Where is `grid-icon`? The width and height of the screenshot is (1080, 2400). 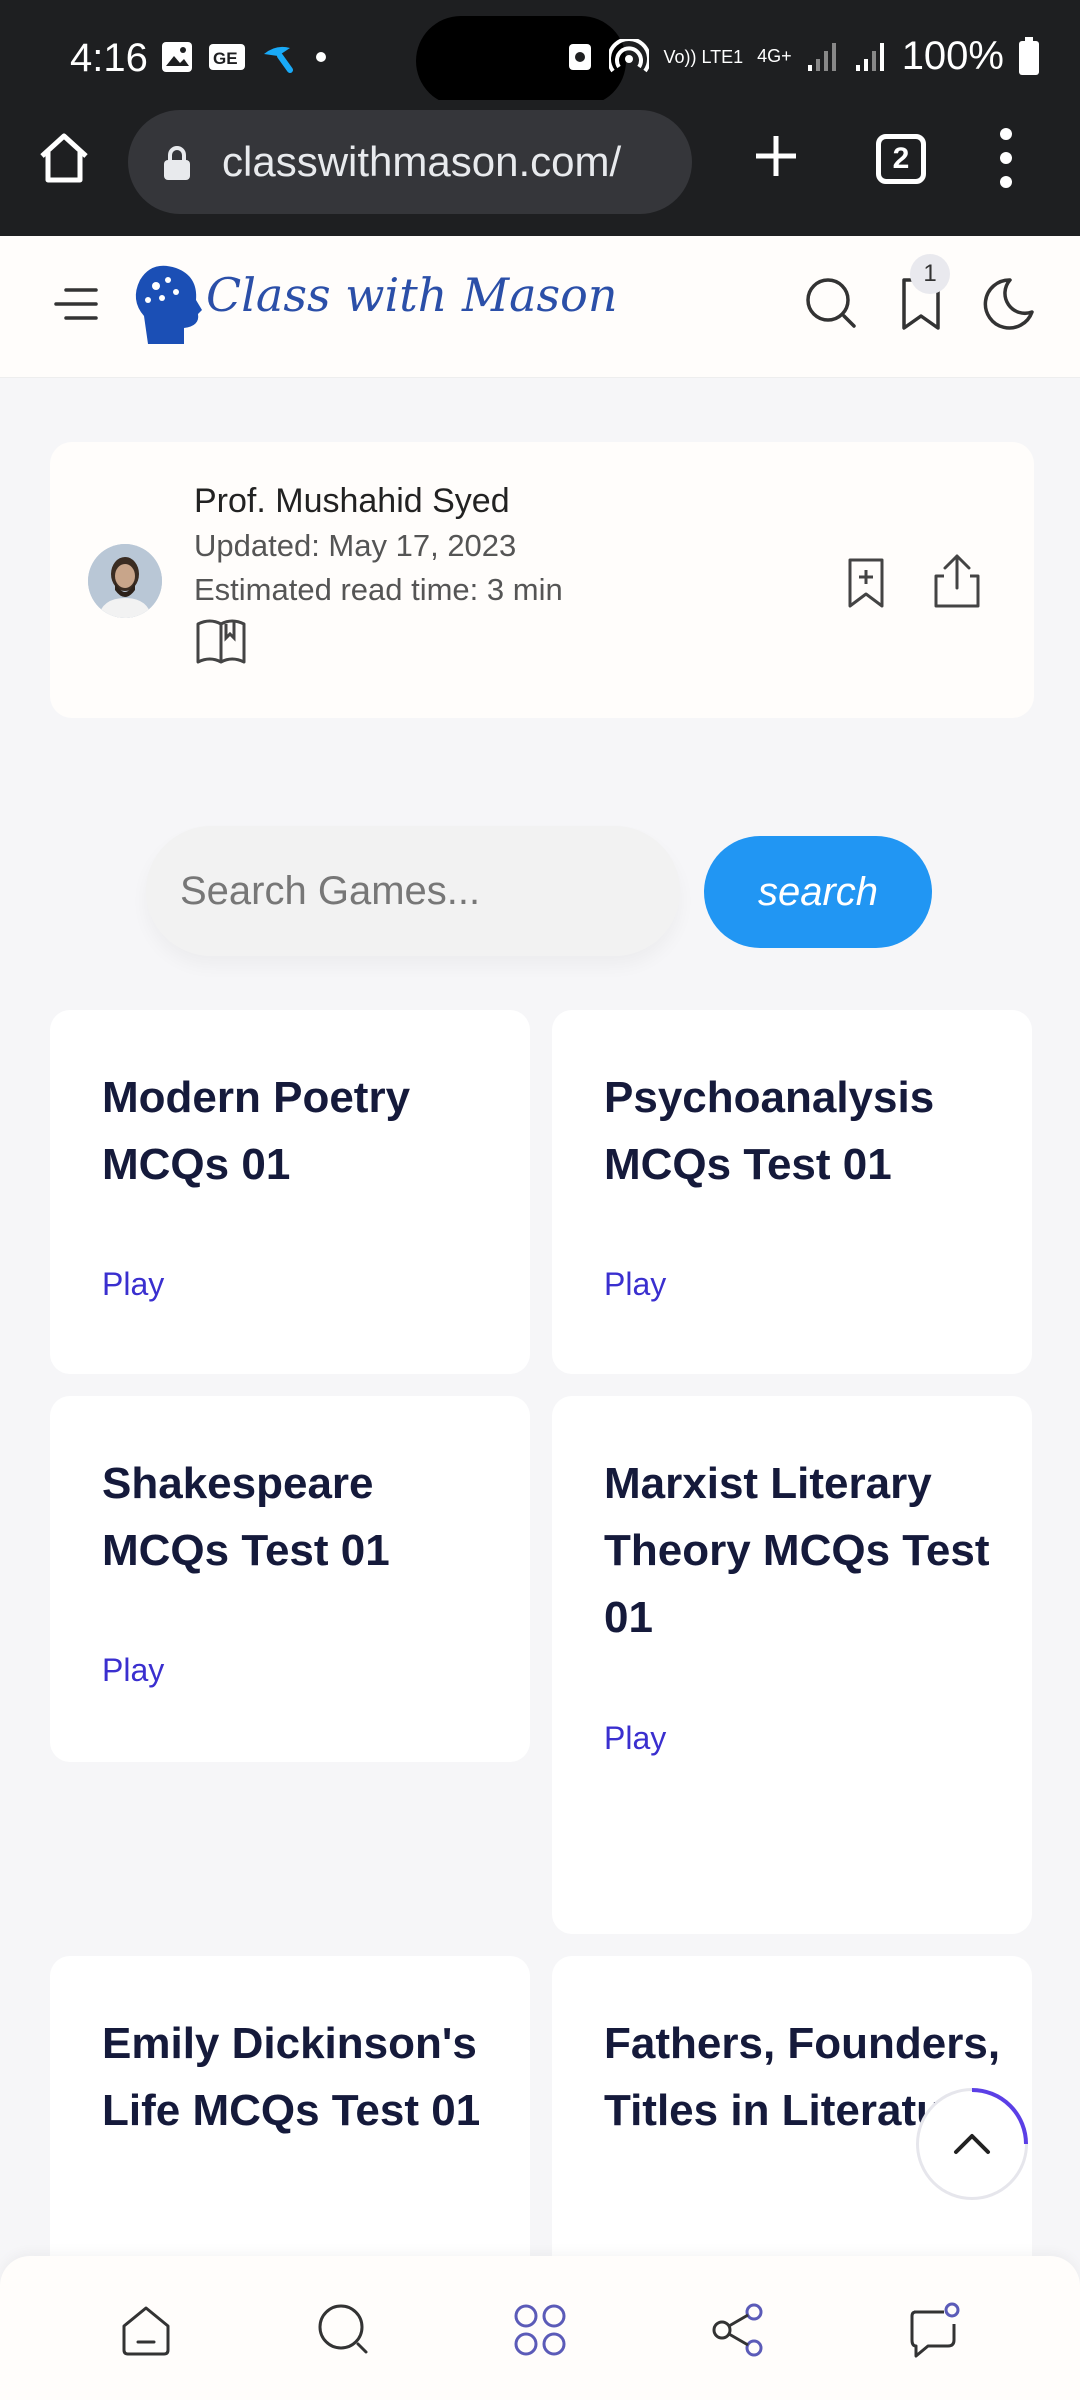
grid-icon is located at coordinates (540, 2330).